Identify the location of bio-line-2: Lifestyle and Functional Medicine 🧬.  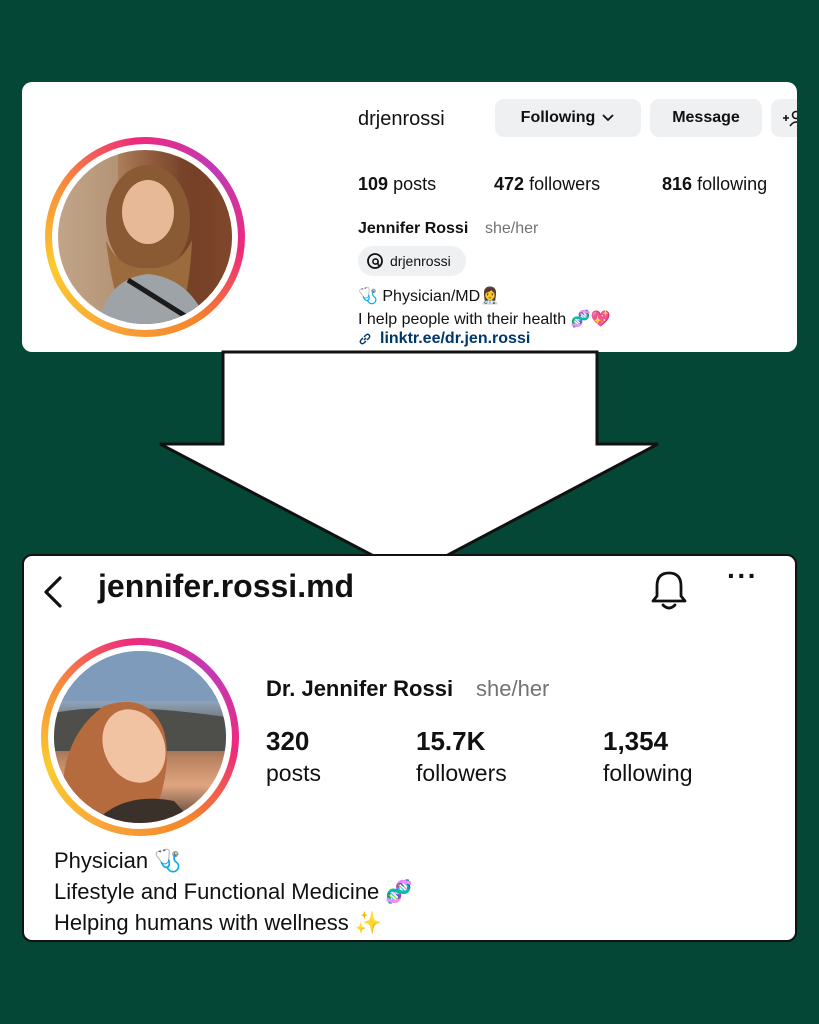
(233, 891).